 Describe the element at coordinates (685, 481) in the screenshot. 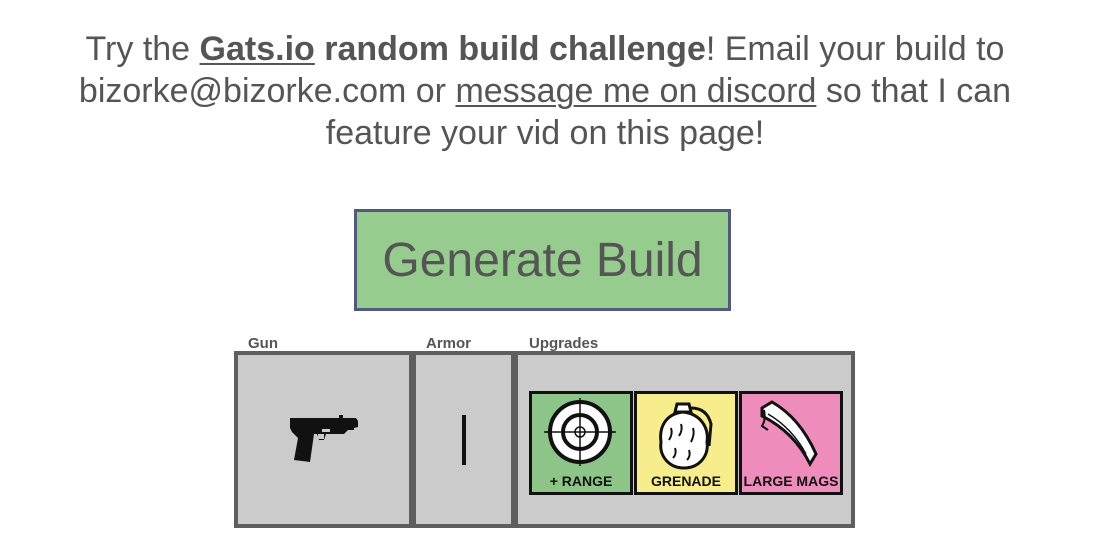

I see `upgrade-label-grenade: GRENADE` at that location.